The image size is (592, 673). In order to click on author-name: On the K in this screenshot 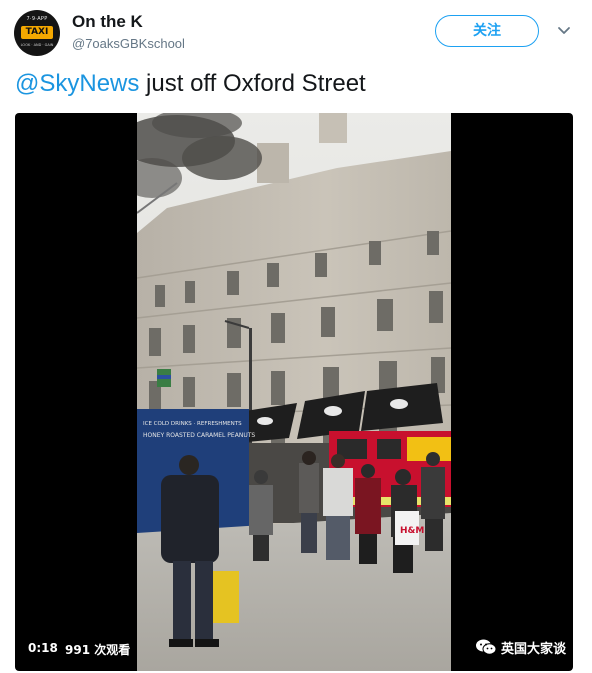, I will do `click(107, 22)`.